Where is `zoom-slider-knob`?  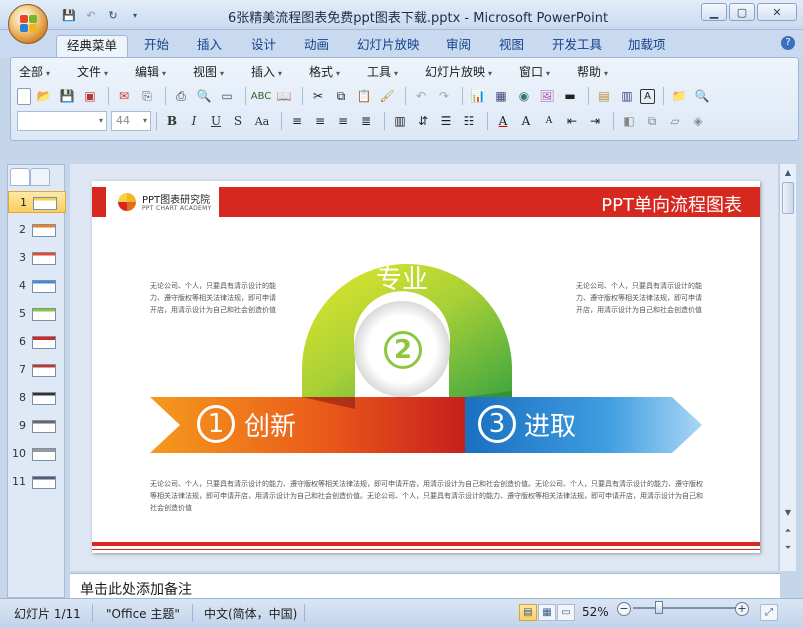
zoom-slider-knob is located at coordinates (659, 607).